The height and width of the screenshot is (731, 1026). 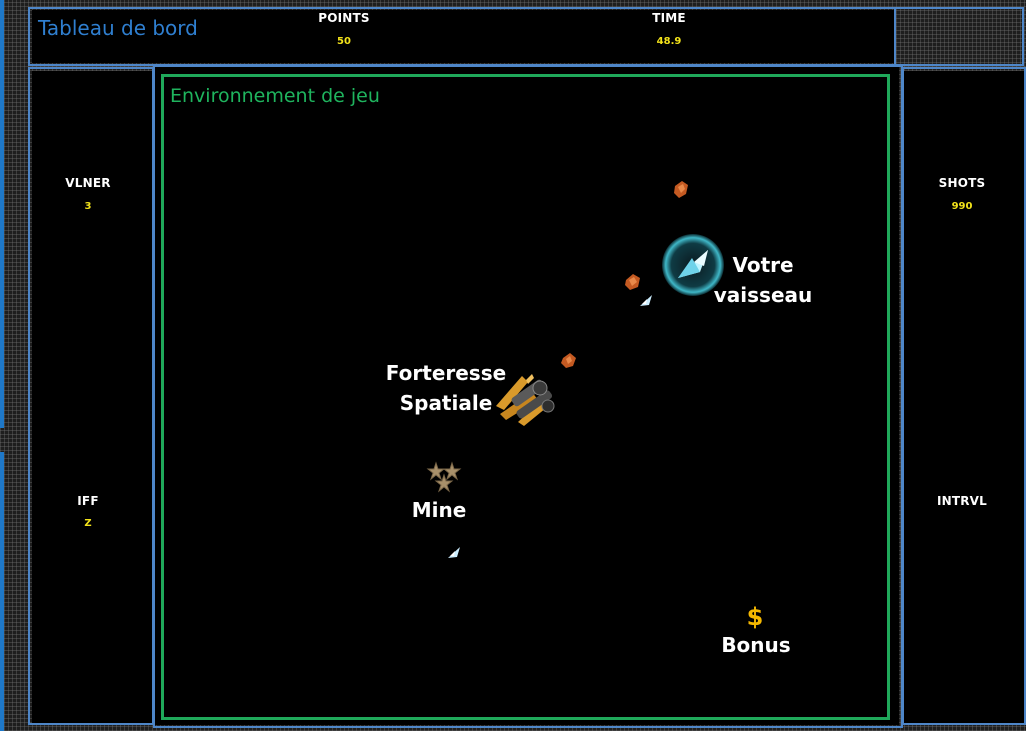 What do you see at coordinates (118, 28) in the screenshot?
I see `dashboard-title: Tableau de bord` at bounding box center [118, 28].